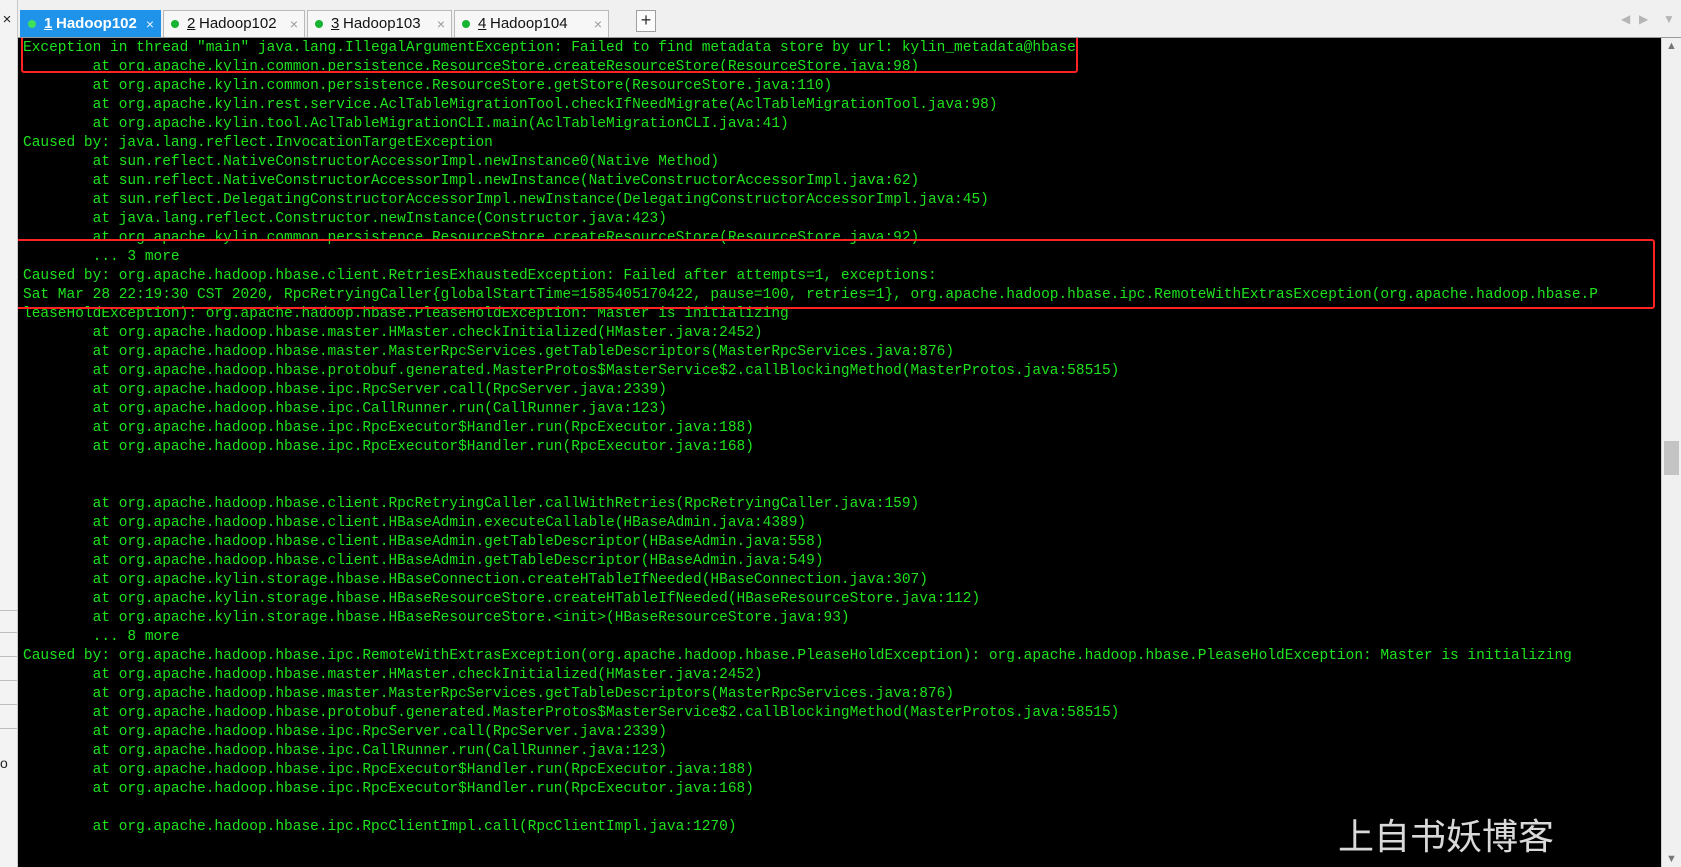 This screenshot has height=867, width=1681. I want to click on session-tab-4: 4 Hadoop104 ×, so click(531, 23).